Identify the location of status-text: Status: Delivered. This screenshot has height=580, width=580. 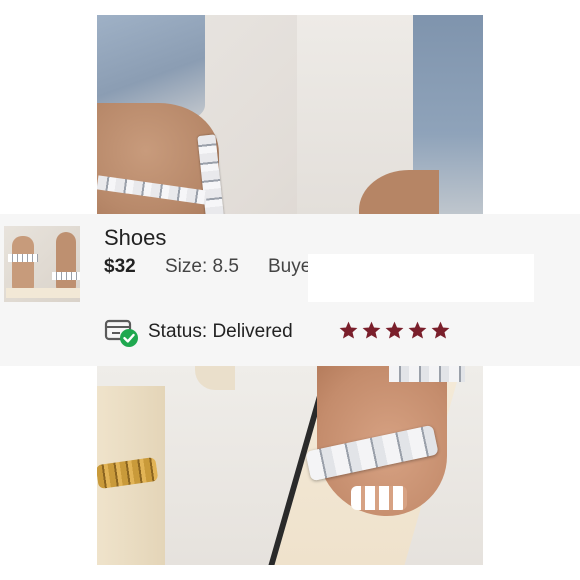
(220, 332).